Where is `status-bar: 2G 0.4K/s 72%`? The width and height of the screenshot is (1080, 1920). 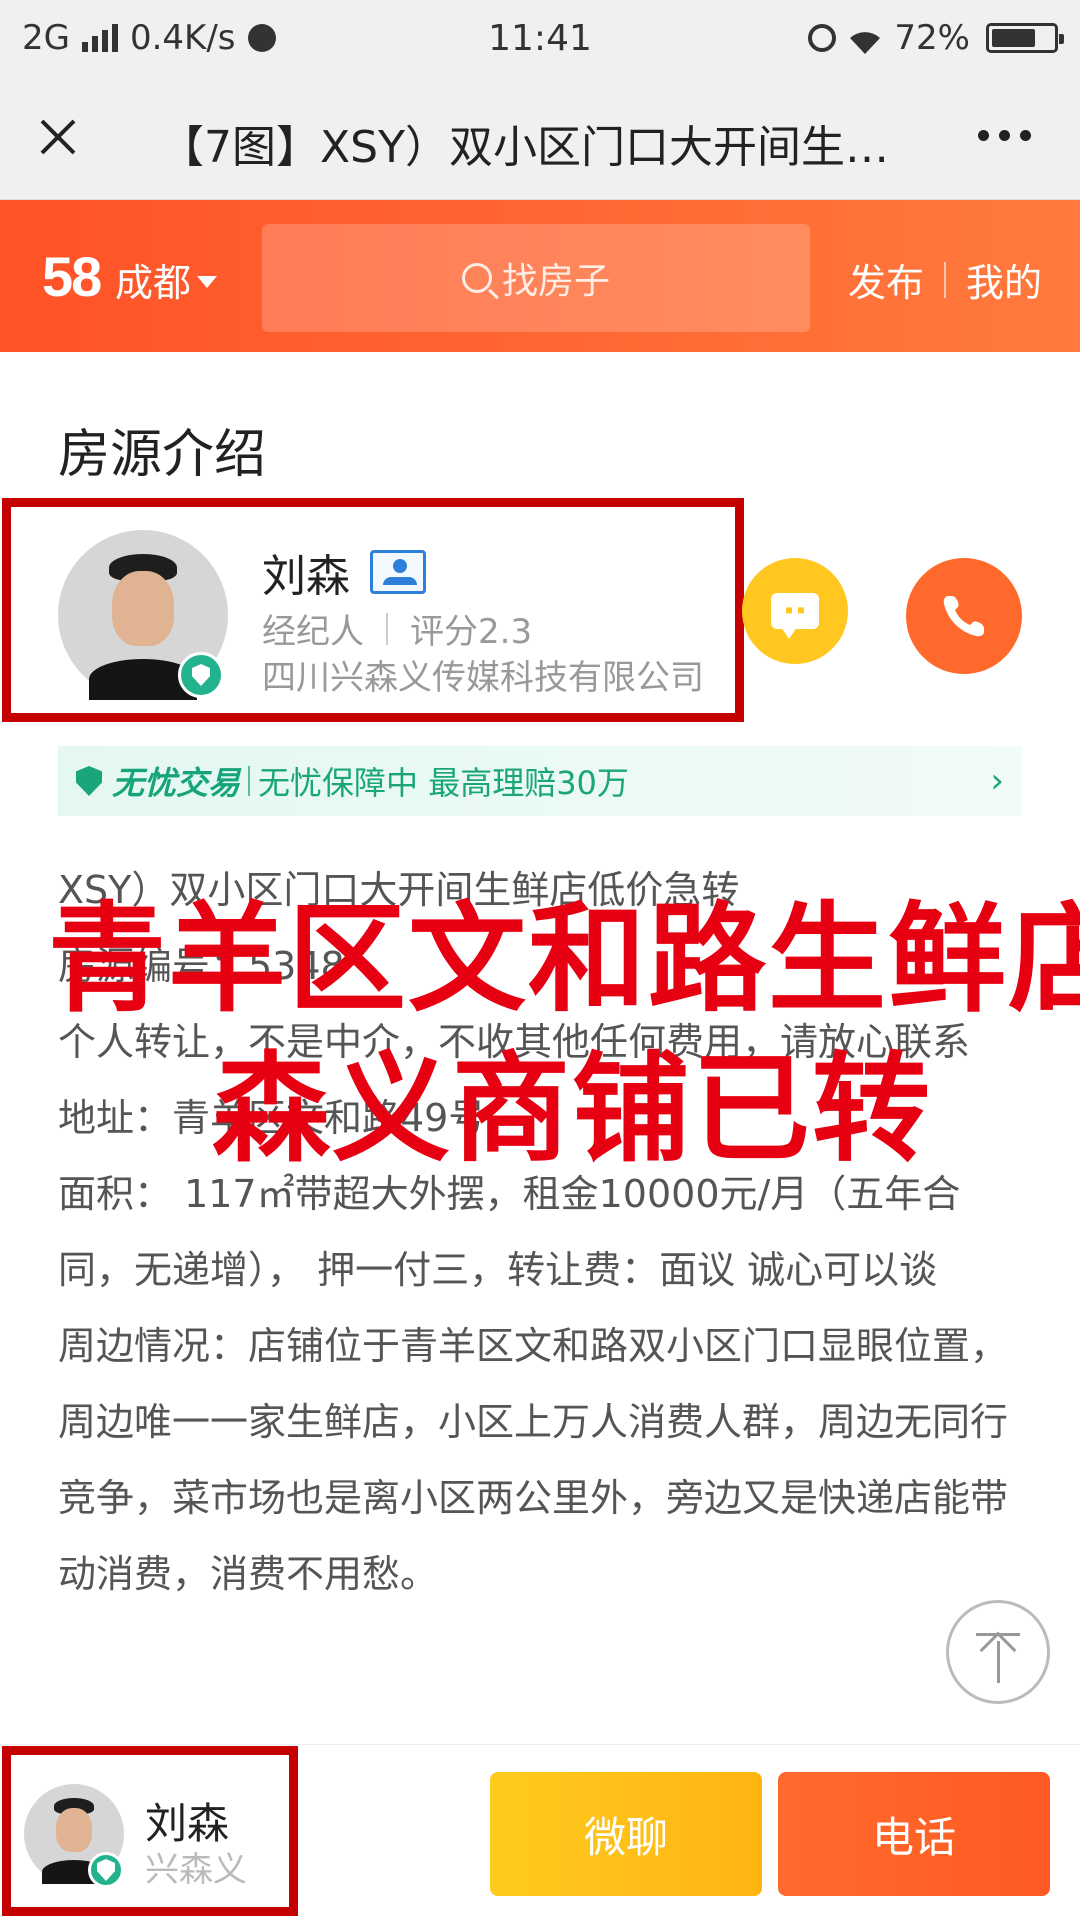 status-bar: 2G 0.4K/s 72% is located at coordinates (540, 37).